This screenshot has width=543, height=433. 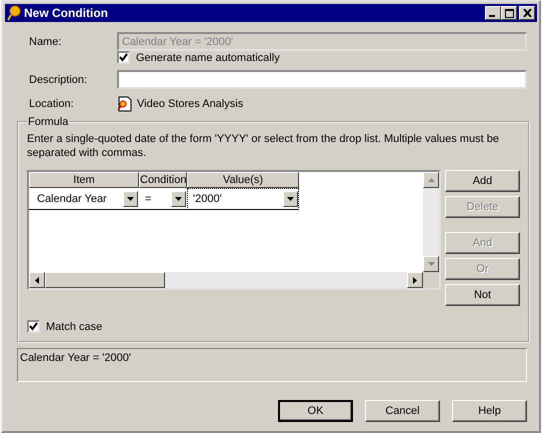 What do you see at coordinates (190, 104) in the screenshot?
I see `location-value: Video Stores Analysis` at bounding box center [190, 104].